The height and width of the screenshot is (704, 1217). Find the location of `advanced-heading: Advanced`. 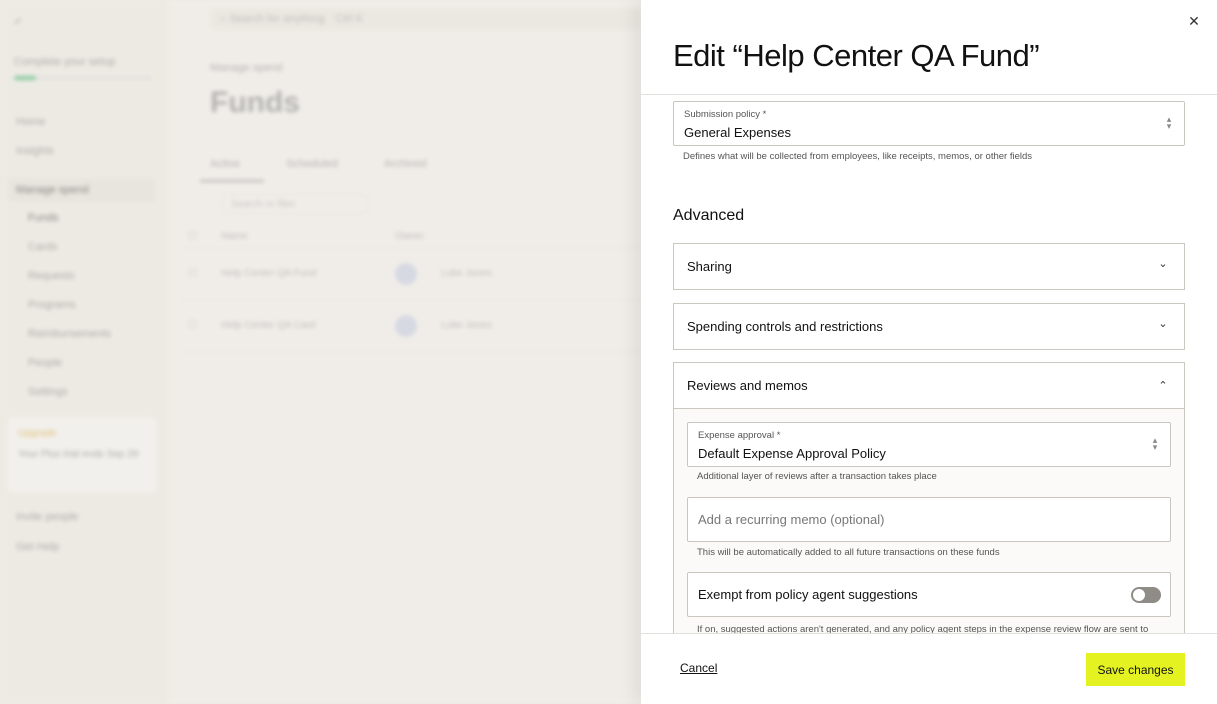

advanced-heading: Advanced is located at coordinates (709, 215).